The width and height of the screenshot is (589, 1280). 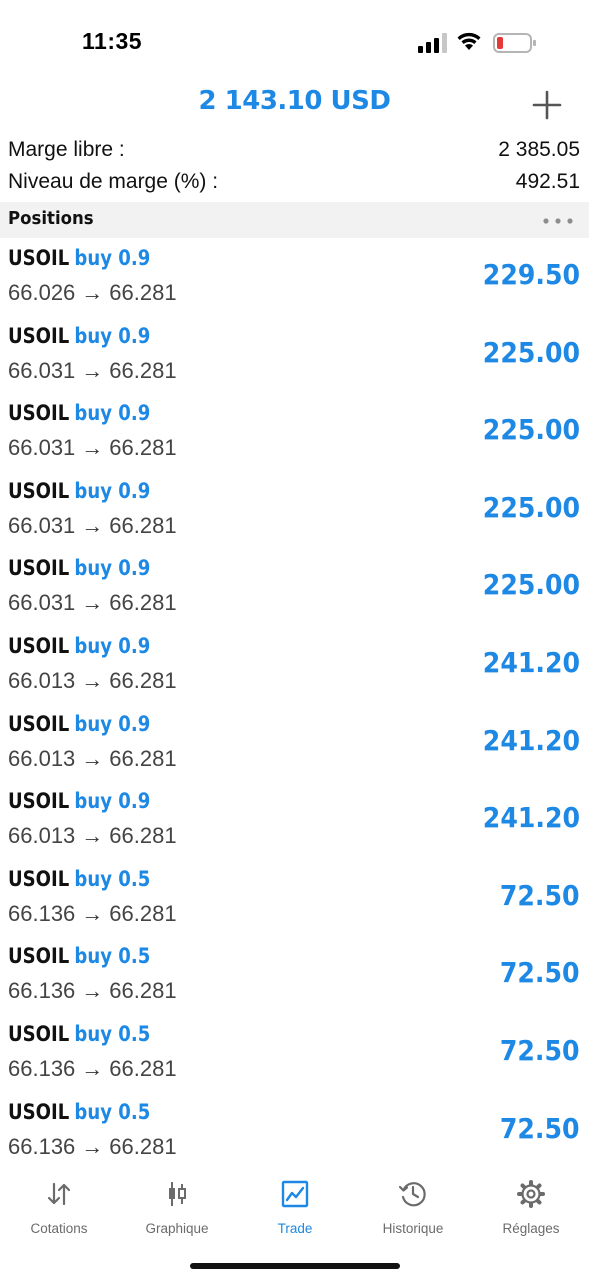 What do you see at coordinates (295, 1228) in the screenshot?
I see `tab-label: Trade` at bounding box center [295, 1228].